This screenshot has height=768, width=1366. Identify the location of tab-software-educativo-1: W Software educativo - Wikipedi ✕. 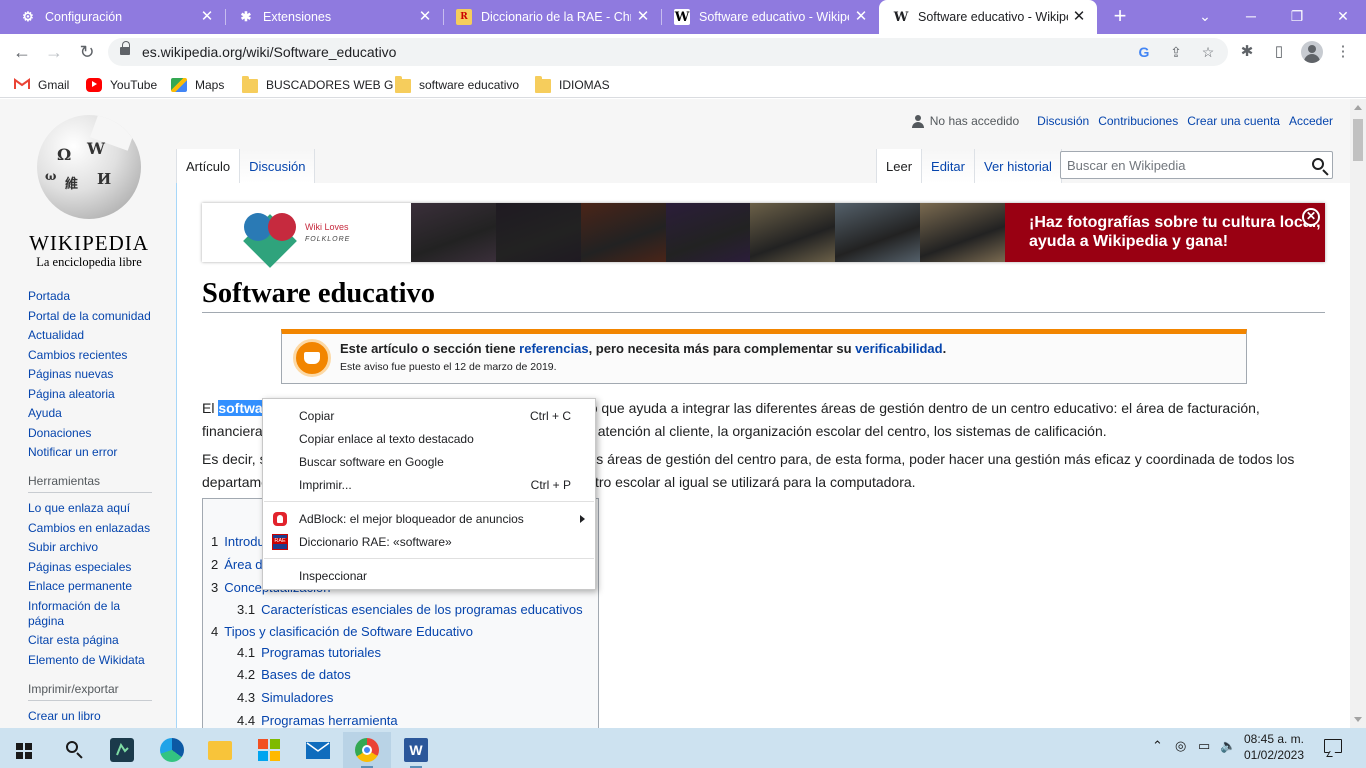
(766, 17).